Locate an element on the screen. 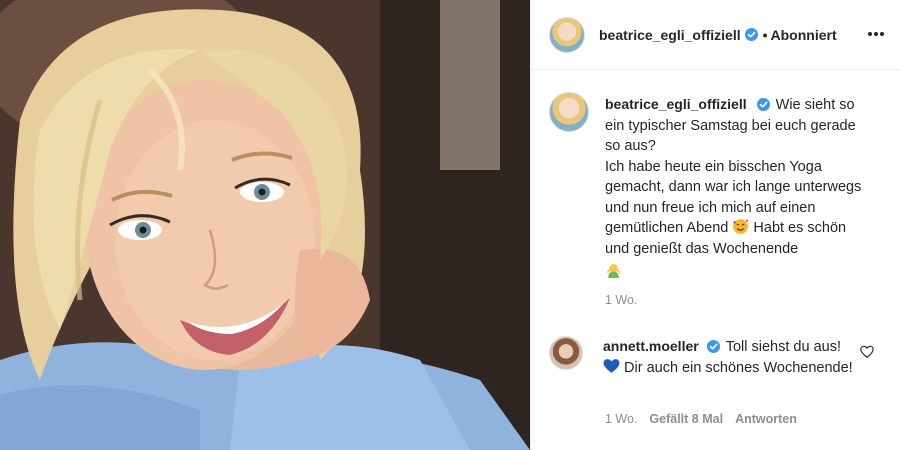 The height and width of the screenshot is (450, 900). caption-time-text: 1 Wo. is located at coordinates (621, 300).